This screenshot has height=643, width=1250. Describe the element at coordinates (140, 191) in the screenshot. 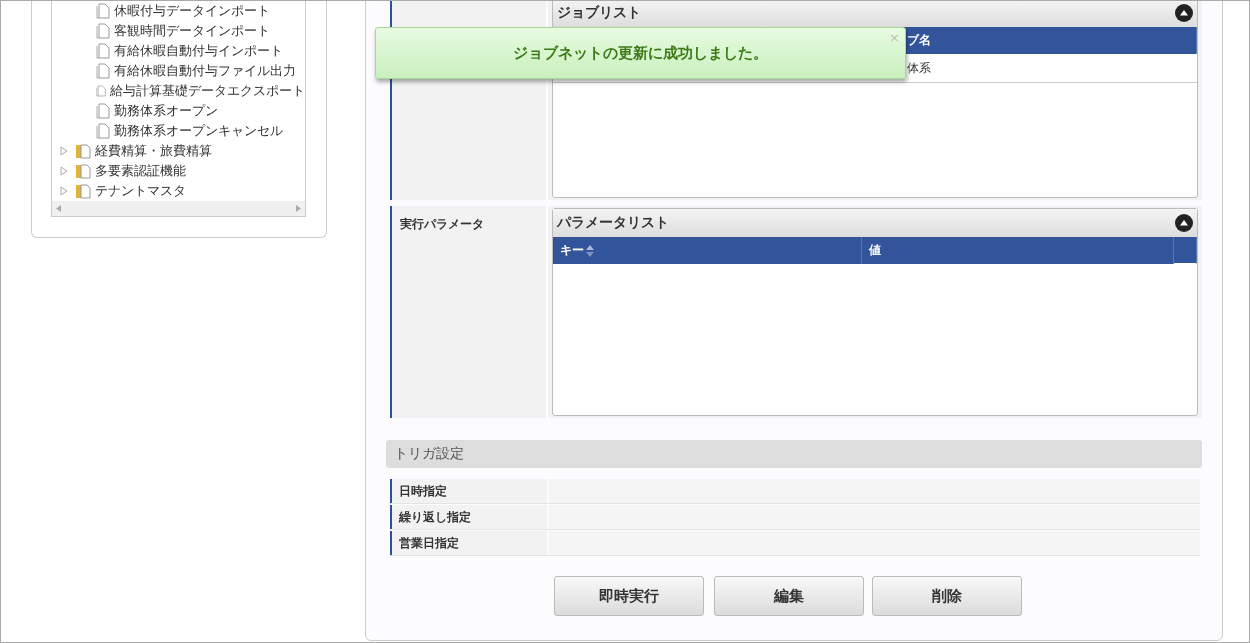

I see `tree-item-label: テナントマスタ` at that location.